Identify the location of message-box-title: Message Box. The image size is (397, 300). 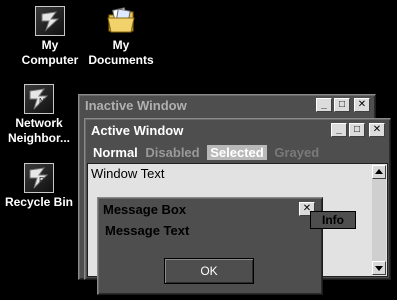
(145, 209).